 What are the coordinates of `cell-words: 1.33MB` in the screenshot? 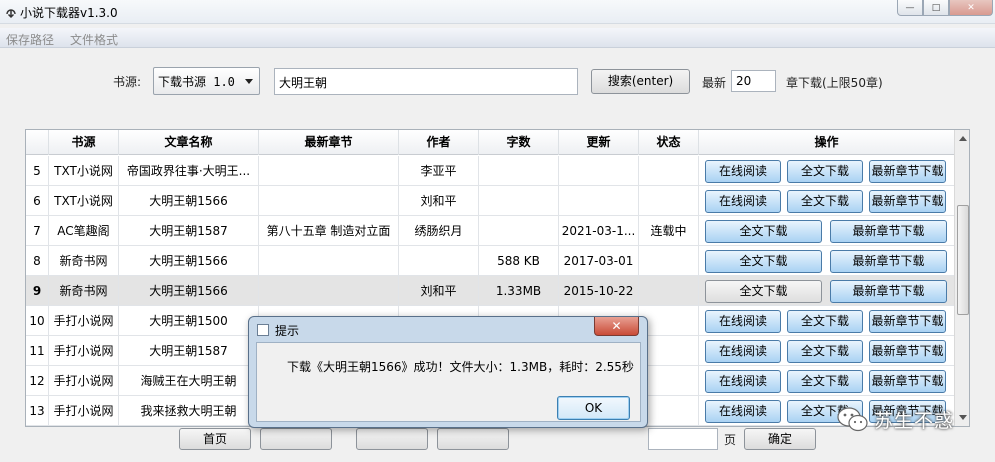 It's located at (519, 291).